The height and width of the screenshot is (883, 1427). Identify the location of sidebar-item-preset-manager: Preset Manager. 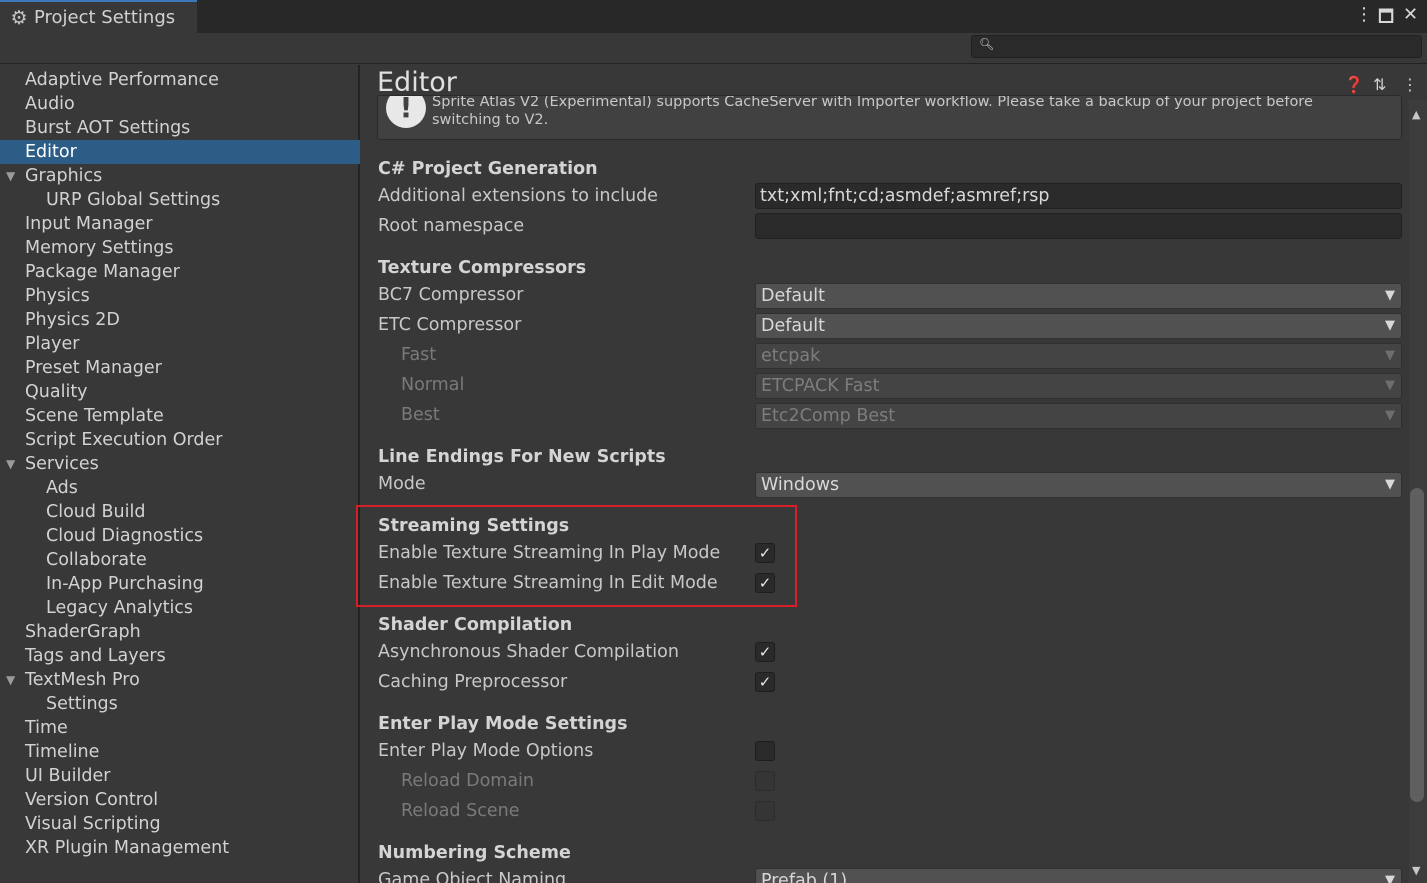
(180, 368).